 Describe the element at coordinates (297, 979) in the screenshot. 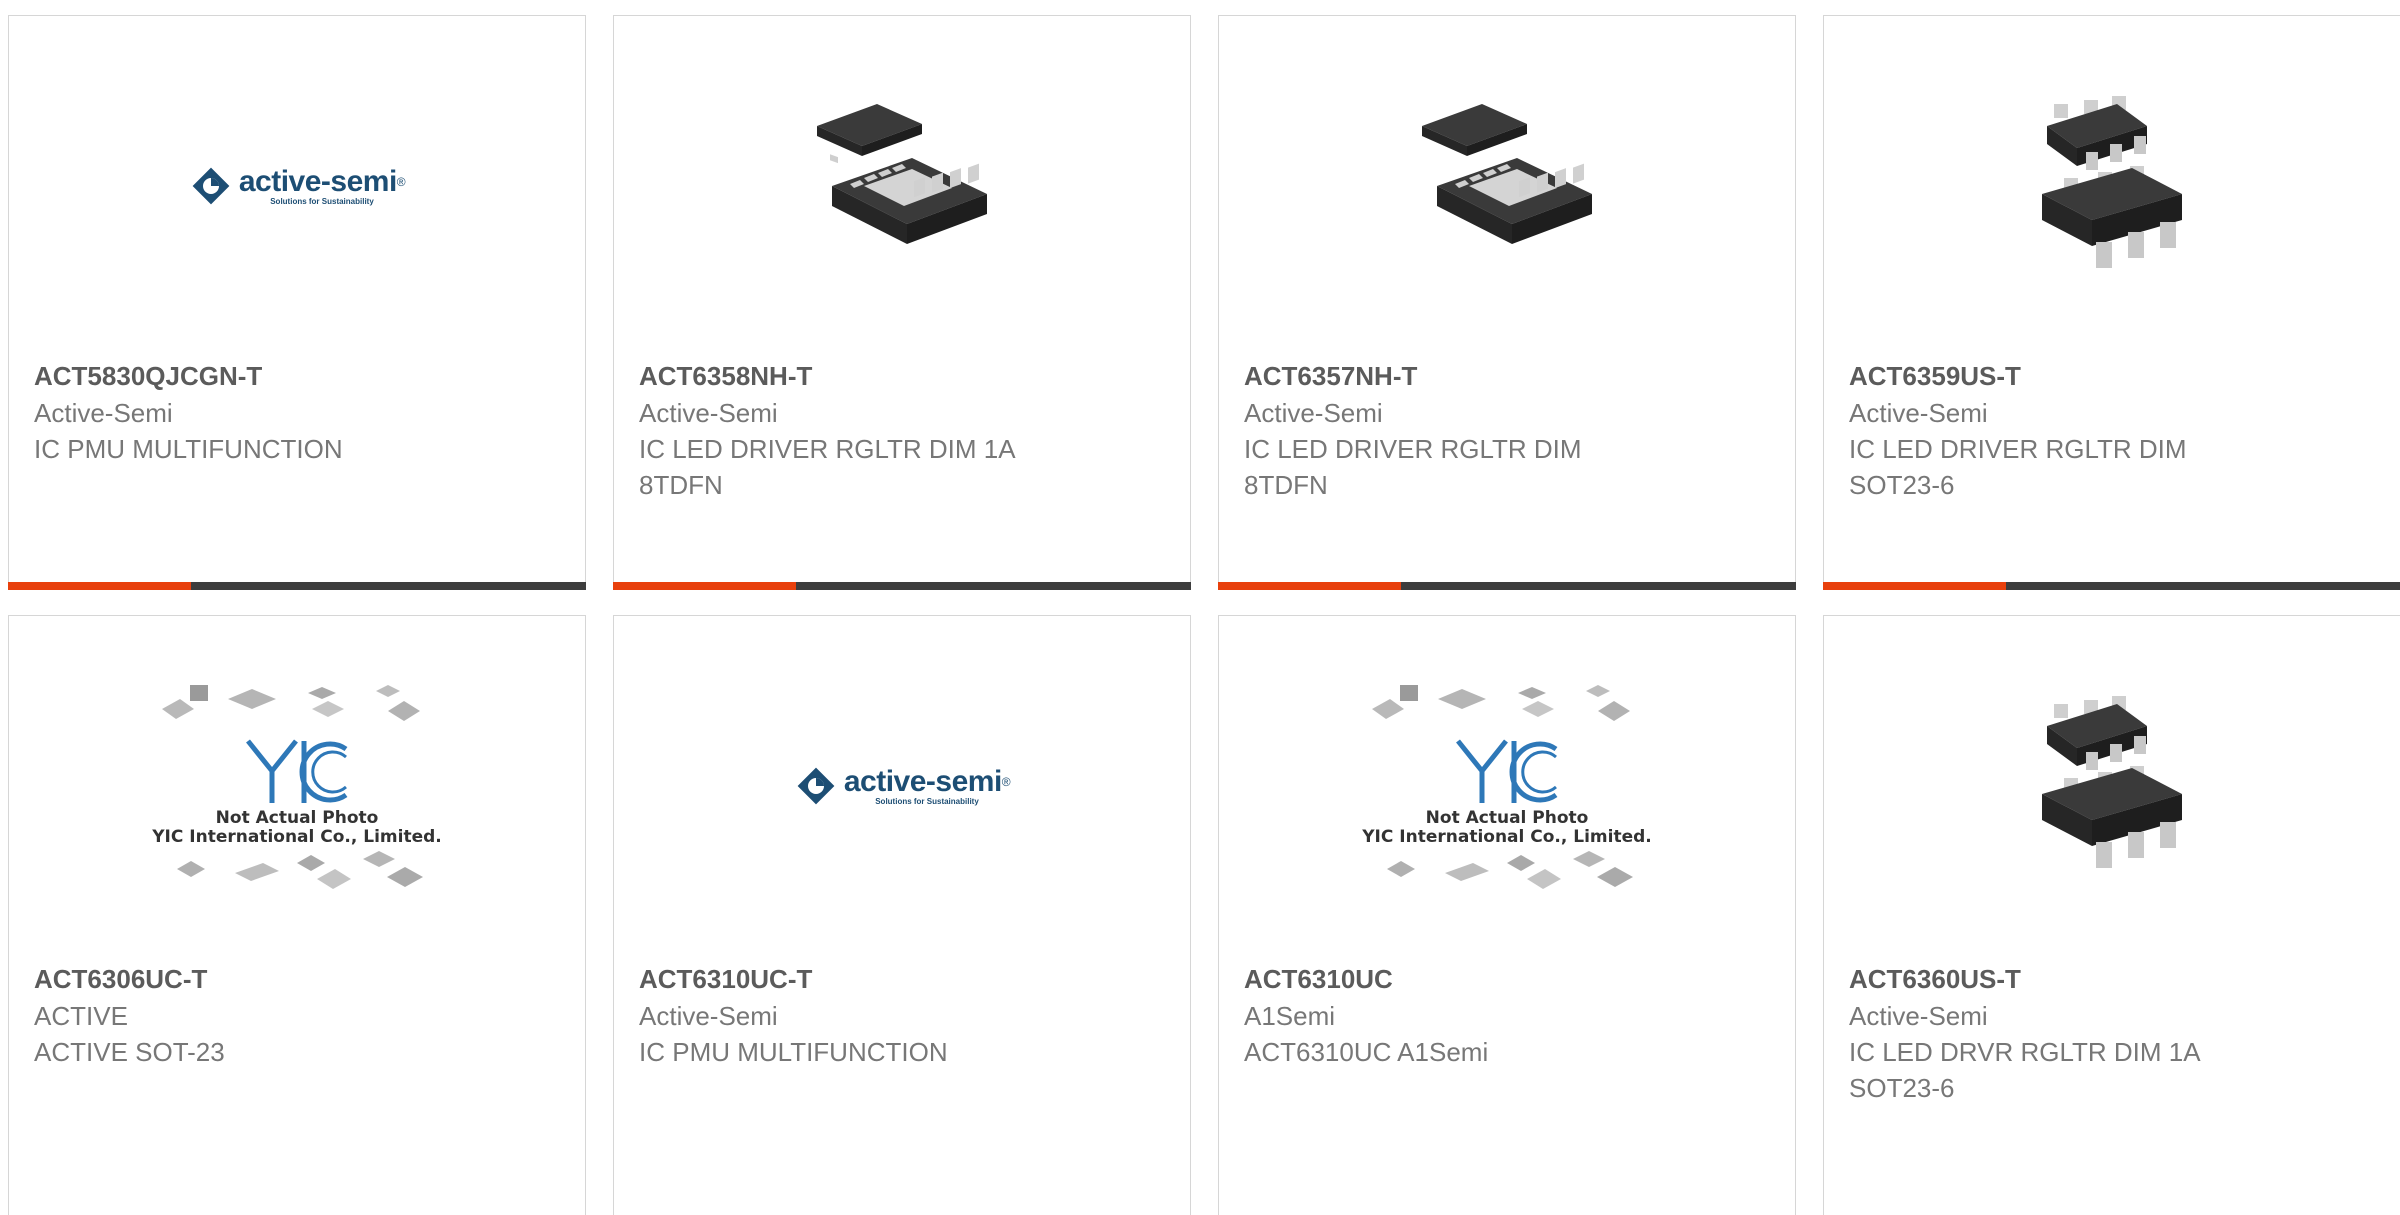

I see `part-number: ACT6306UC-T` at that location.